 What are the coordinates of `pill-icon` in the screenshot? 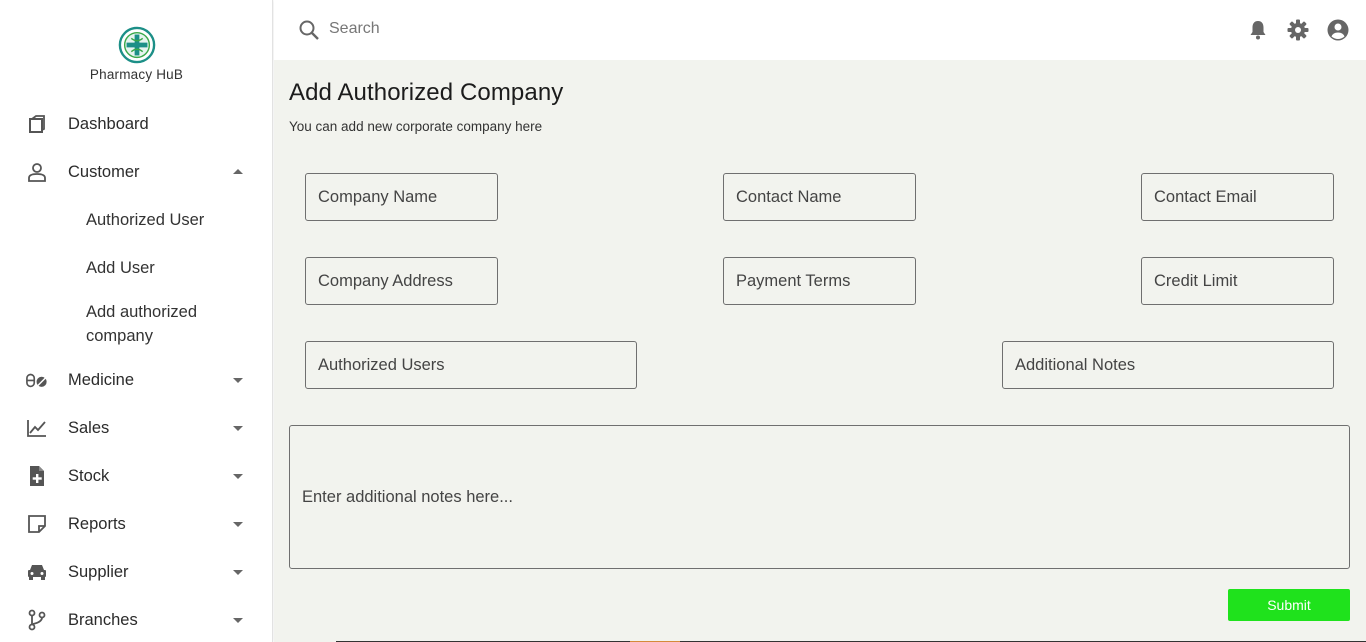 It's located at (37, 380).